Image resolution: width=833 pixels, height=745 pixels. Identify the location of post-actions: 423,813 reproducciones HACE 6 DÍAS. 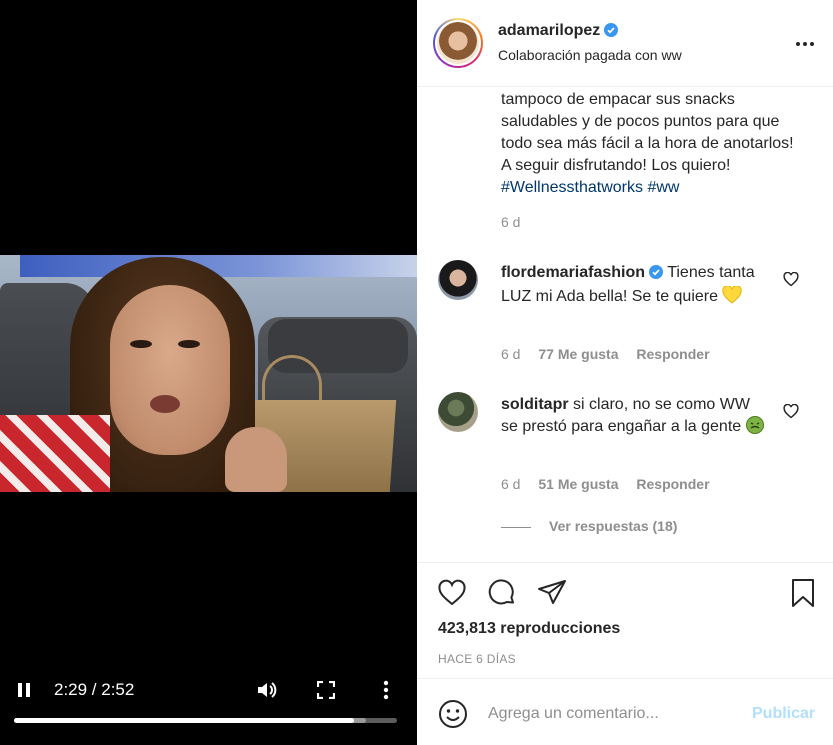
(625, 620).